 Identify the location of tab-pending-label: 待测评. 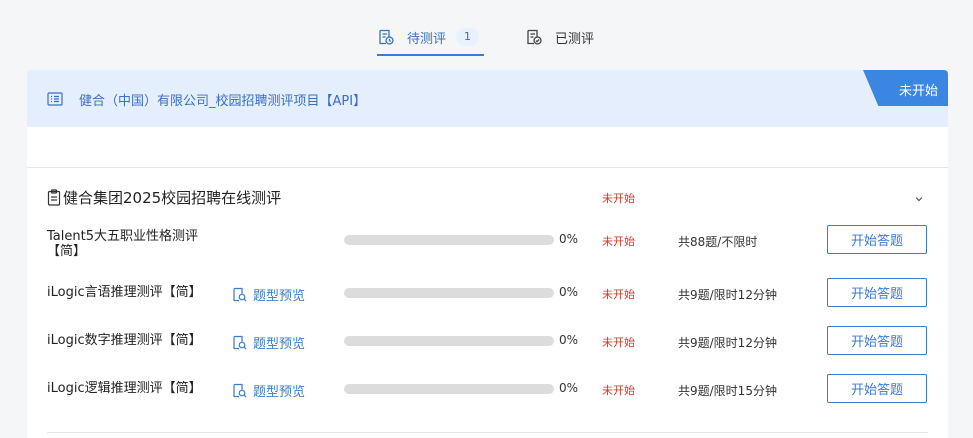
(427, 39).